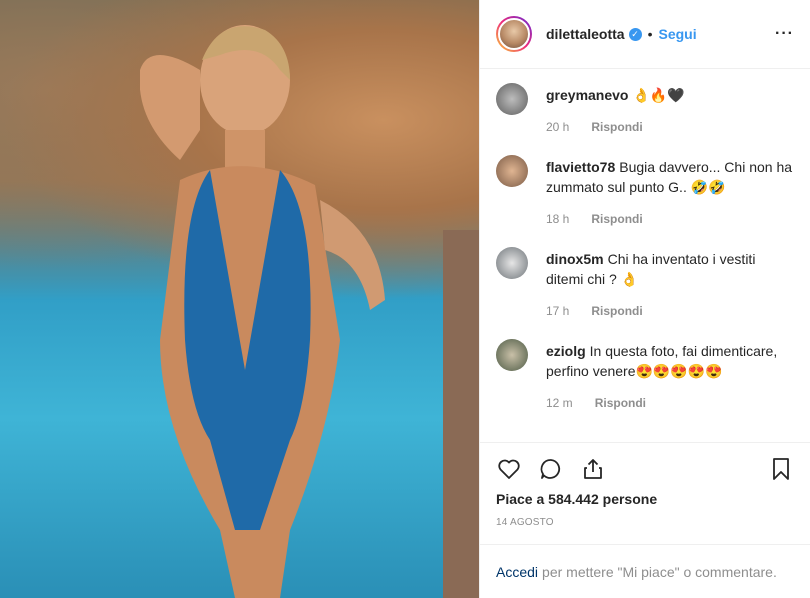  I want to click on comment-username: eziolg, so click(566, 351).